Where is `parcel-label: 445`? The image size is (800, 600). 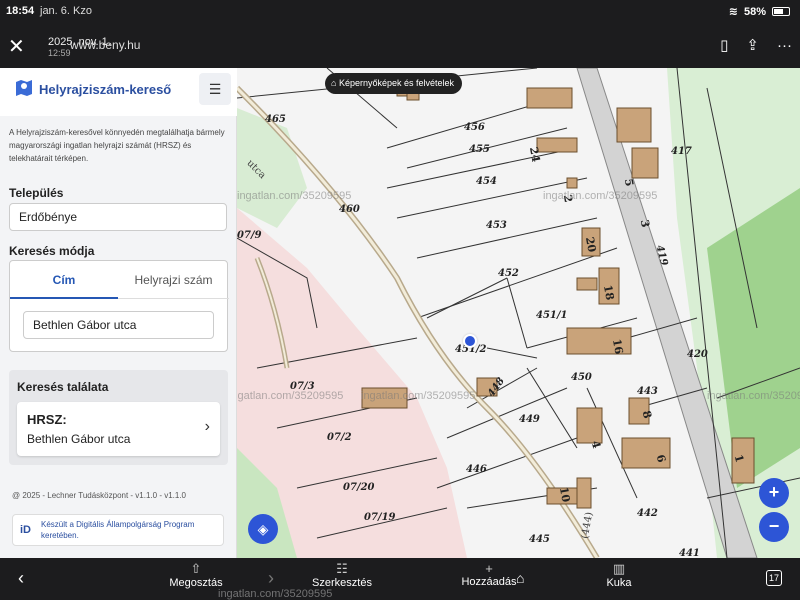 parcel-label: 445 is located at coordinates (539, 539).